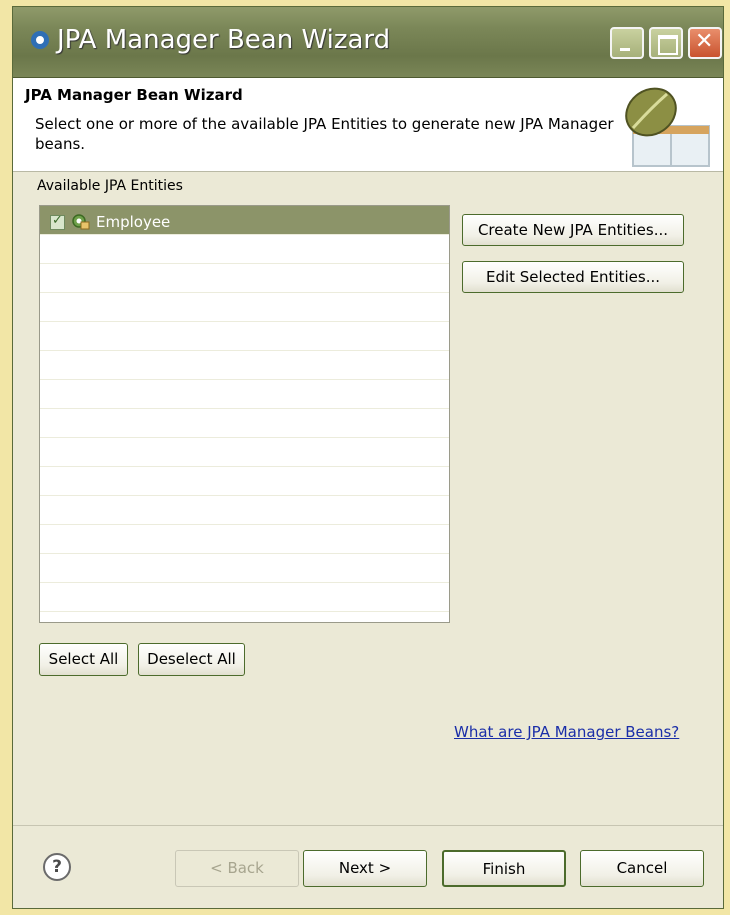  Describe the element at coordinates (627, 43) in the screenshot. I see `minimize-button` at that location.